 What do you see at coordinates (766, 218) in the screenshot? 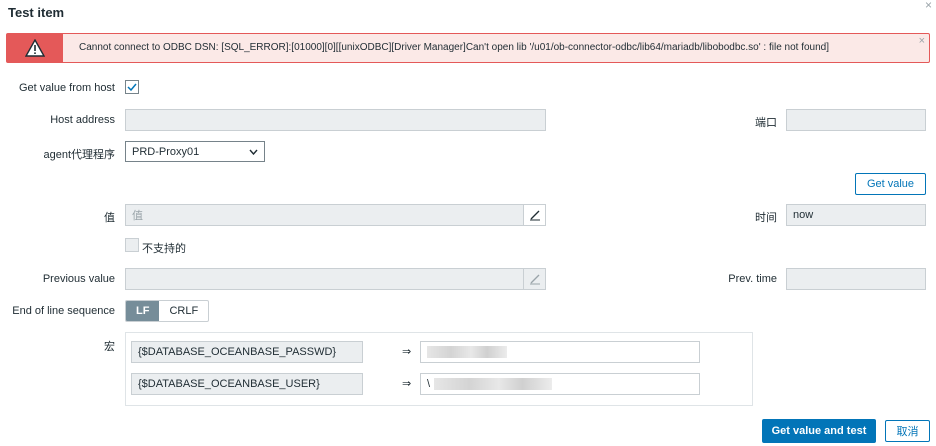
I see `time-label: 时间` at bounding box center [766, 218].